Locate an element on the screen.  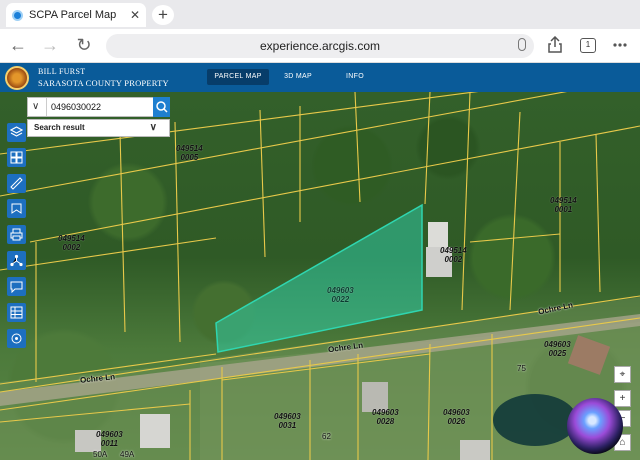
browser-toolbar: ← → ↻ experience.arcgis.com is located at coordinates (320, 46).